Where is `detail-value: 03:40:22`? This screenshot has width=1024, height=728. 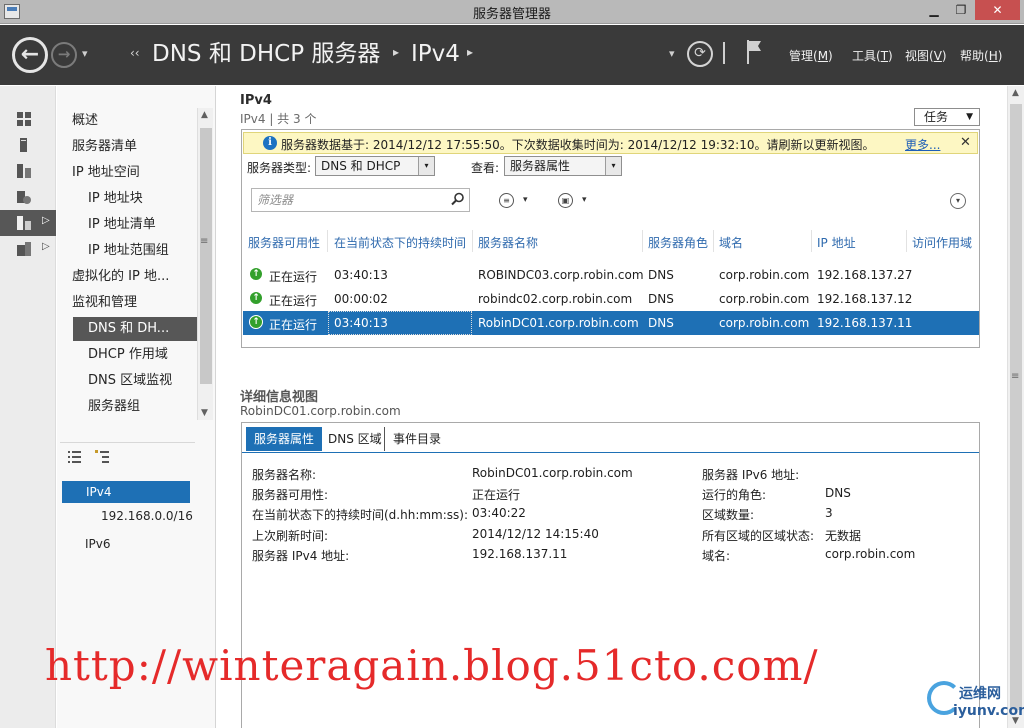 detail-value: 03:40:22 is located at coordinates (499, 513).